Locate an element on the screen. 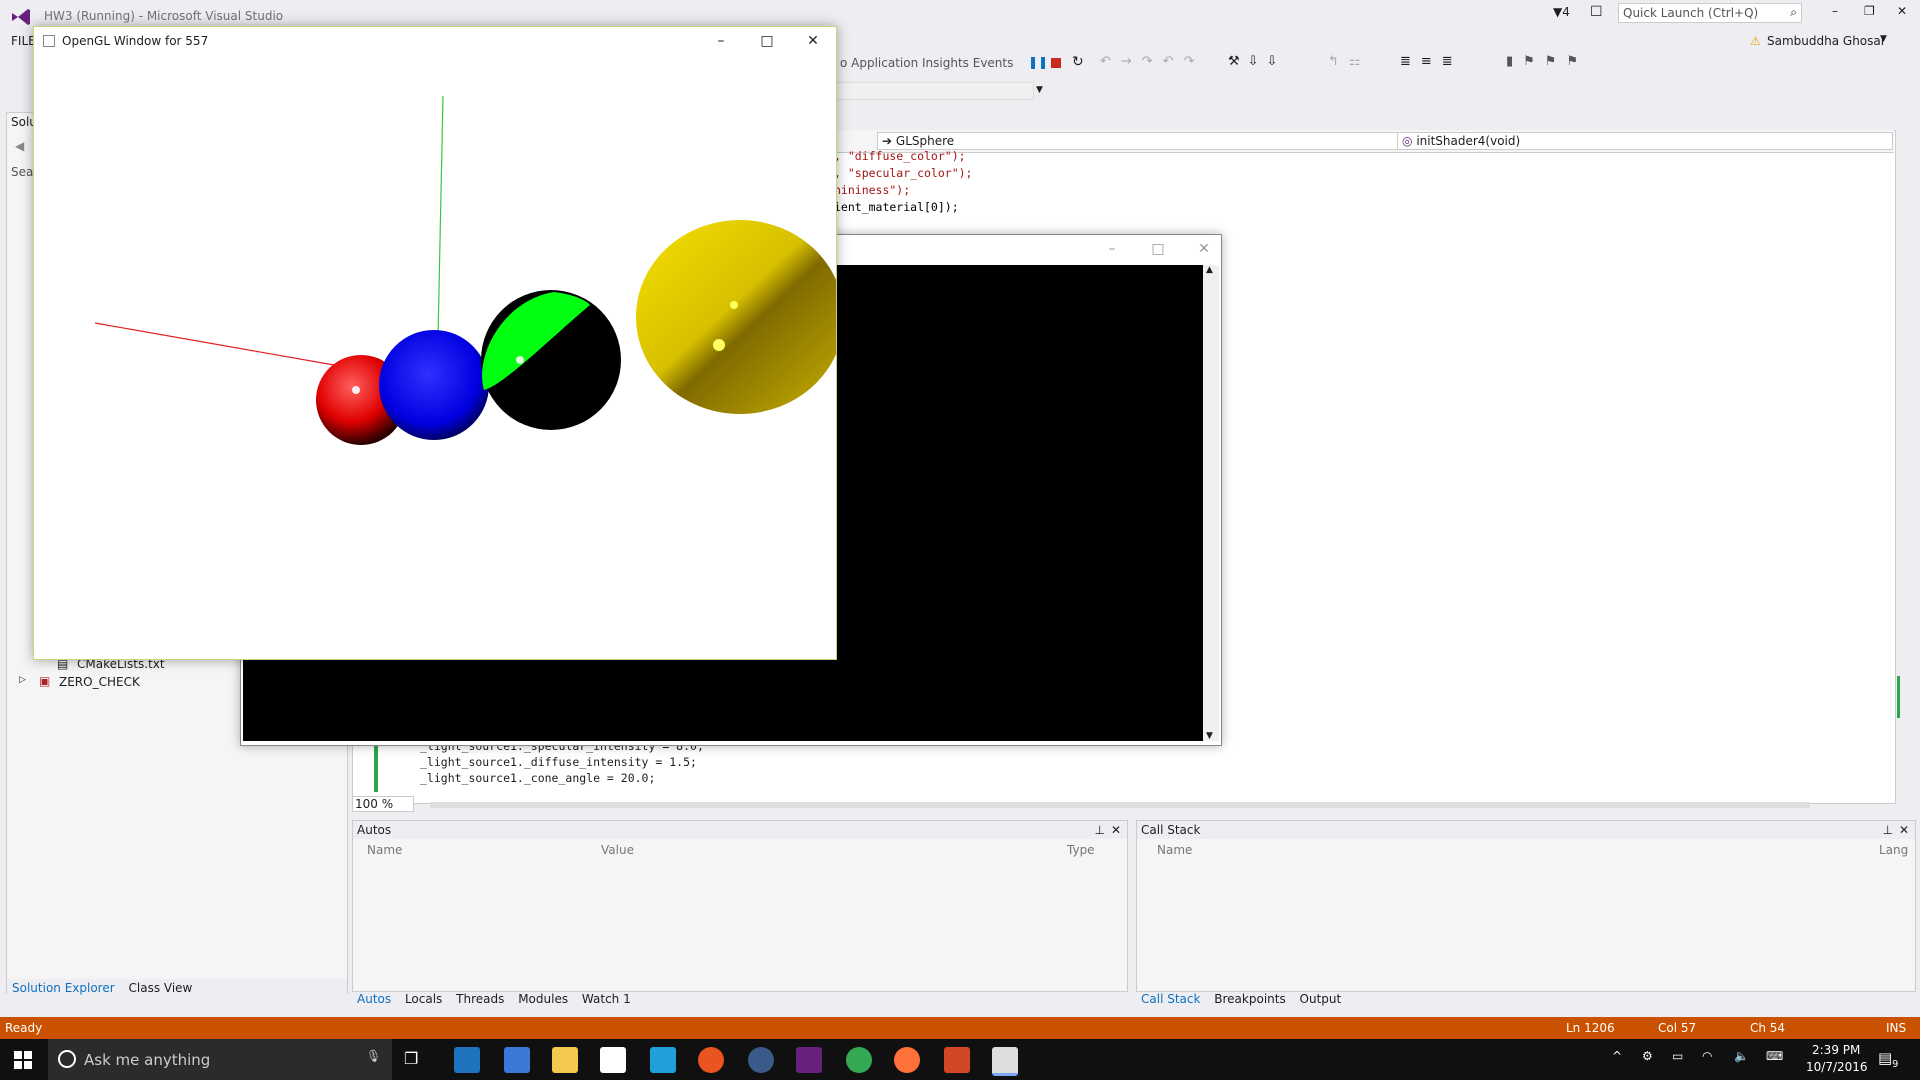  member-dropdown-value: initShader4(void) is located at coordinates (1468, 141).